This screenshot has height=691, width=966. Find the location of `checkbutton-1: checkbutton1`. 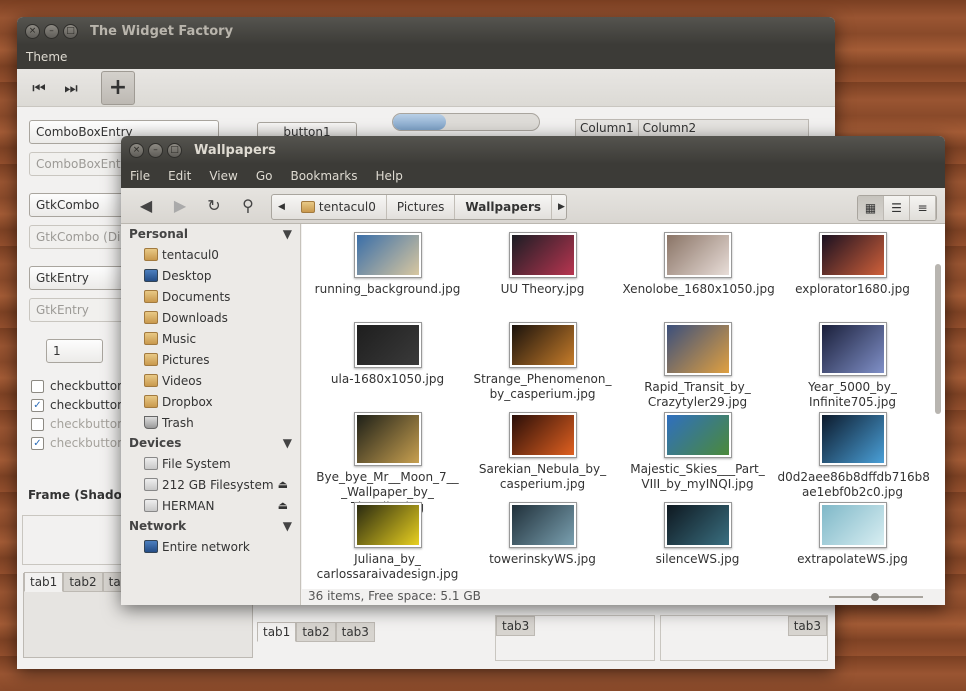

checkbutton-1: checkbutton1 is located at coordinates (81, 386).